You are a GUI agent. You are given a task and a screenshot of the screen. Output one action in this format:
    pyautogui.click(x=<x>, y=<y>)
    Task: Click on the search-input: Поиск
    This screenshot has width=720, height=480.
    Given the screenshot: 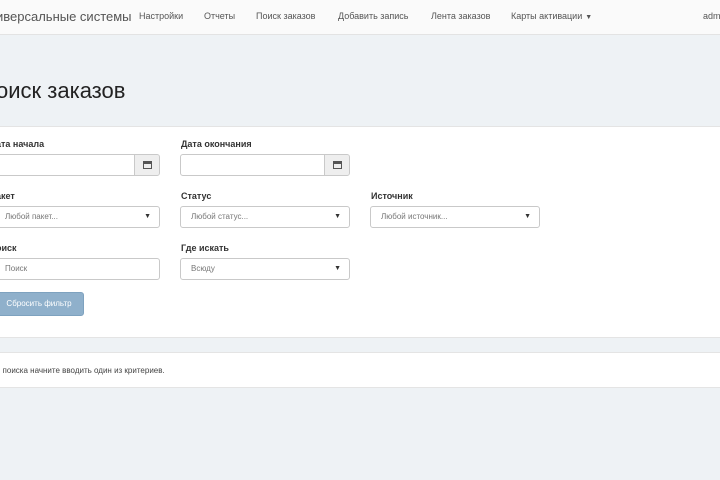 What is the action you would take?
    pyautogui.click(x=80, y=269)
    